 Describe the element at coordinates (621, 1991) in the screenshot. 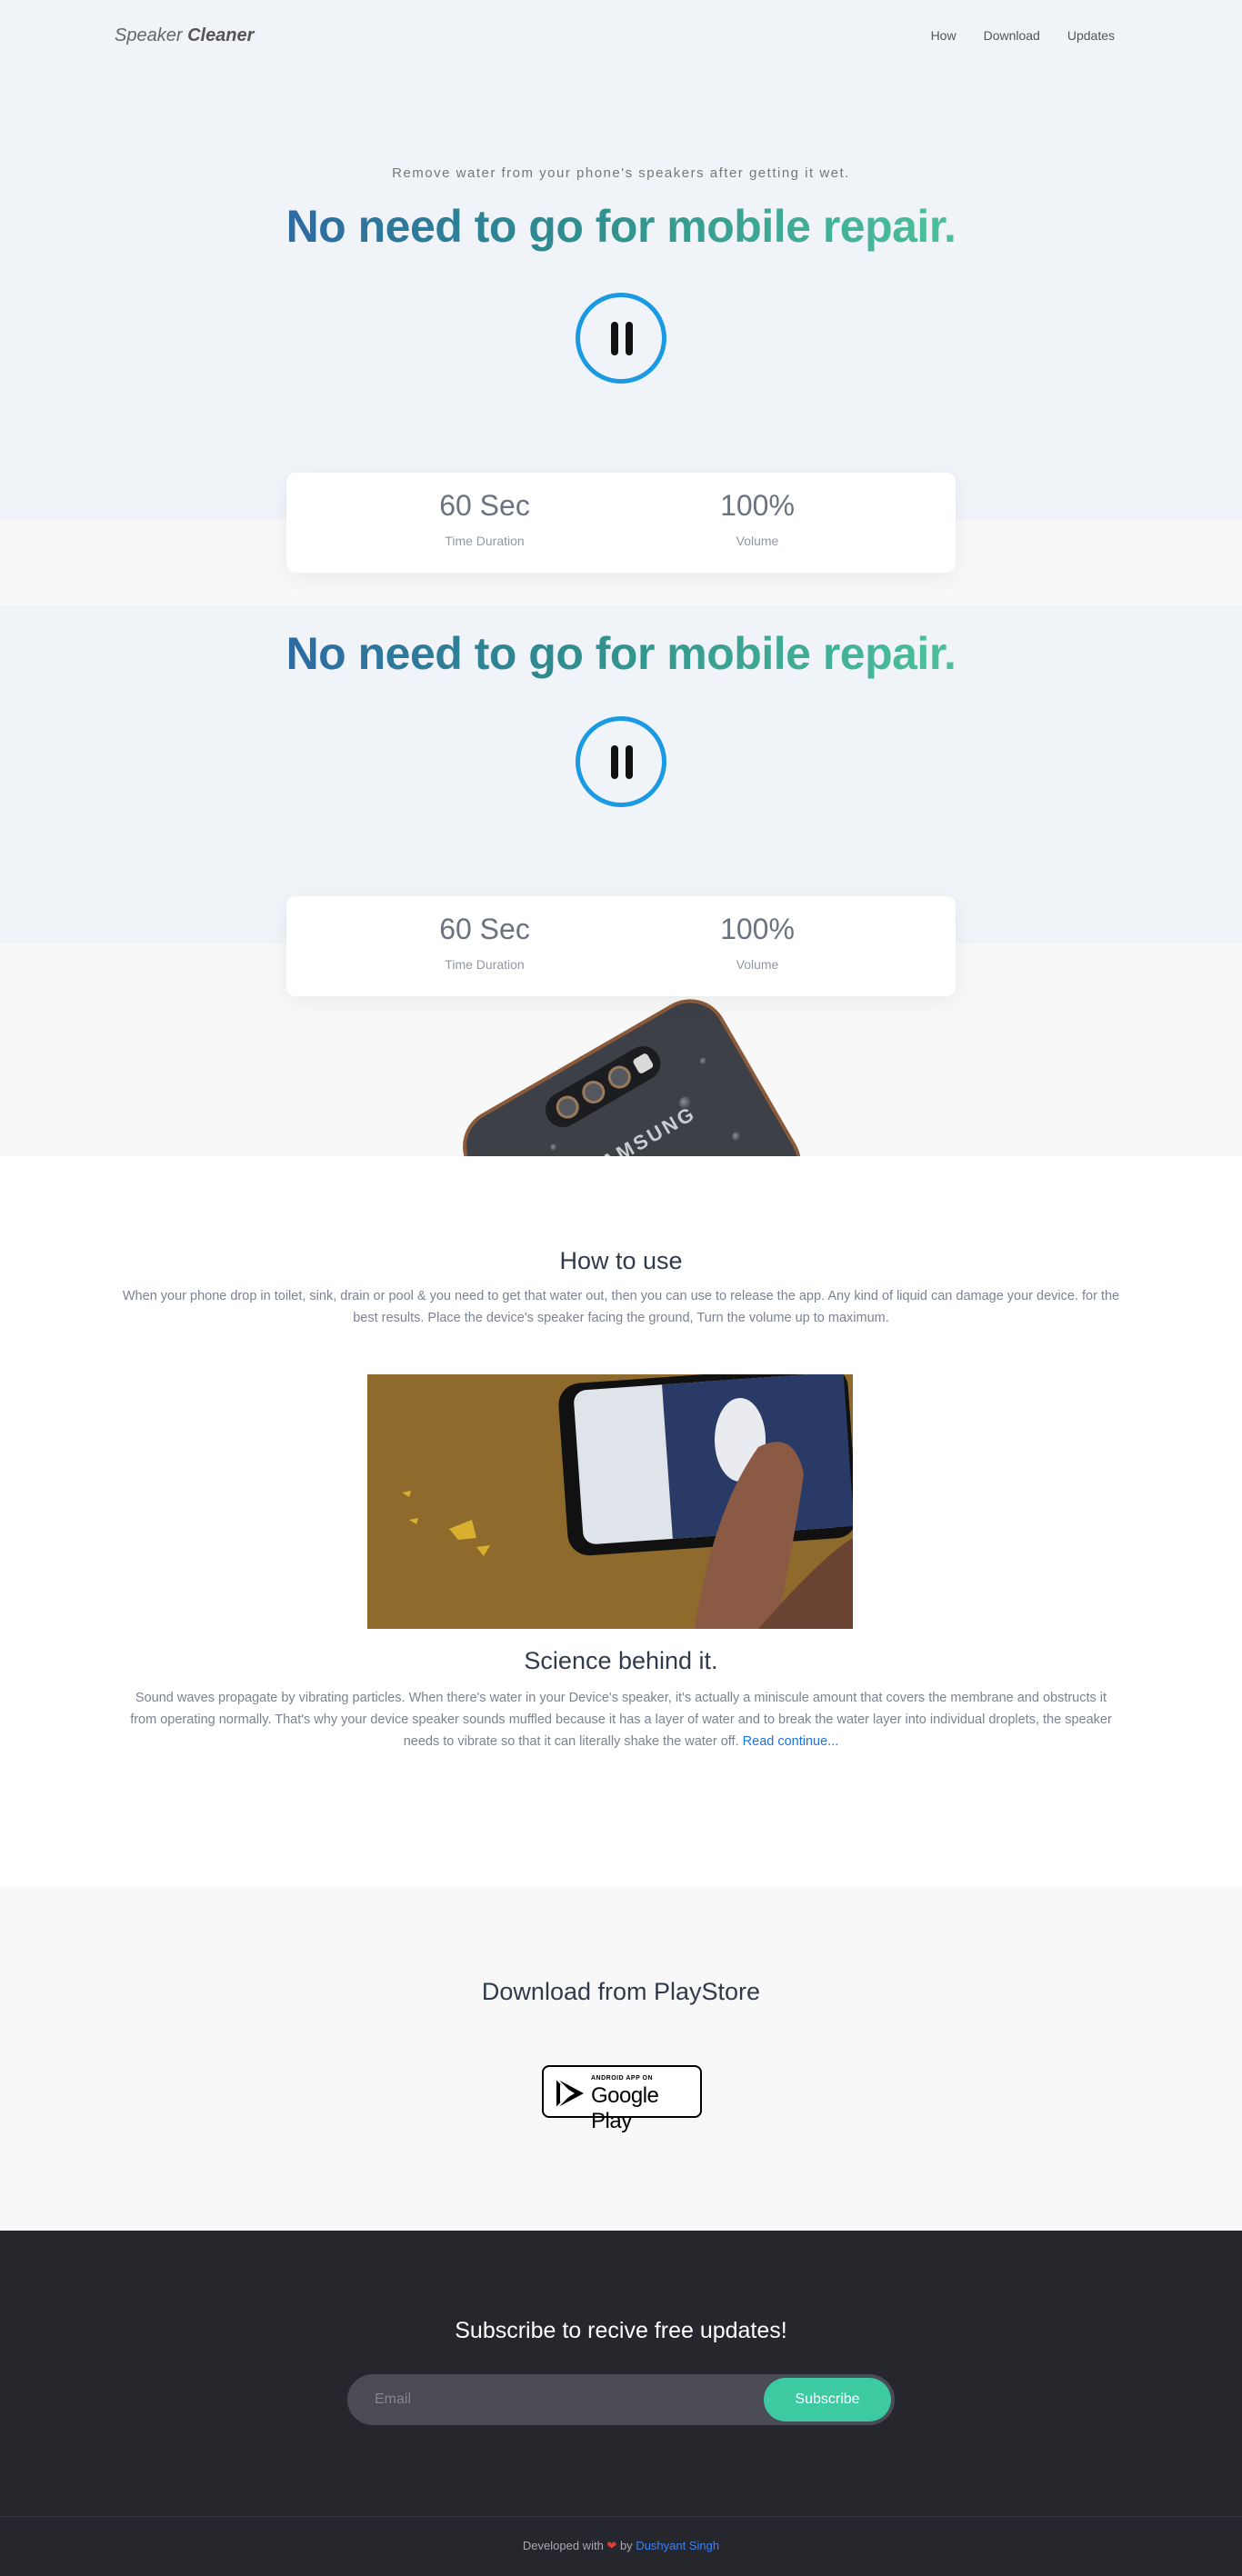

I see `download-title: Download from PlayStore` at that location.